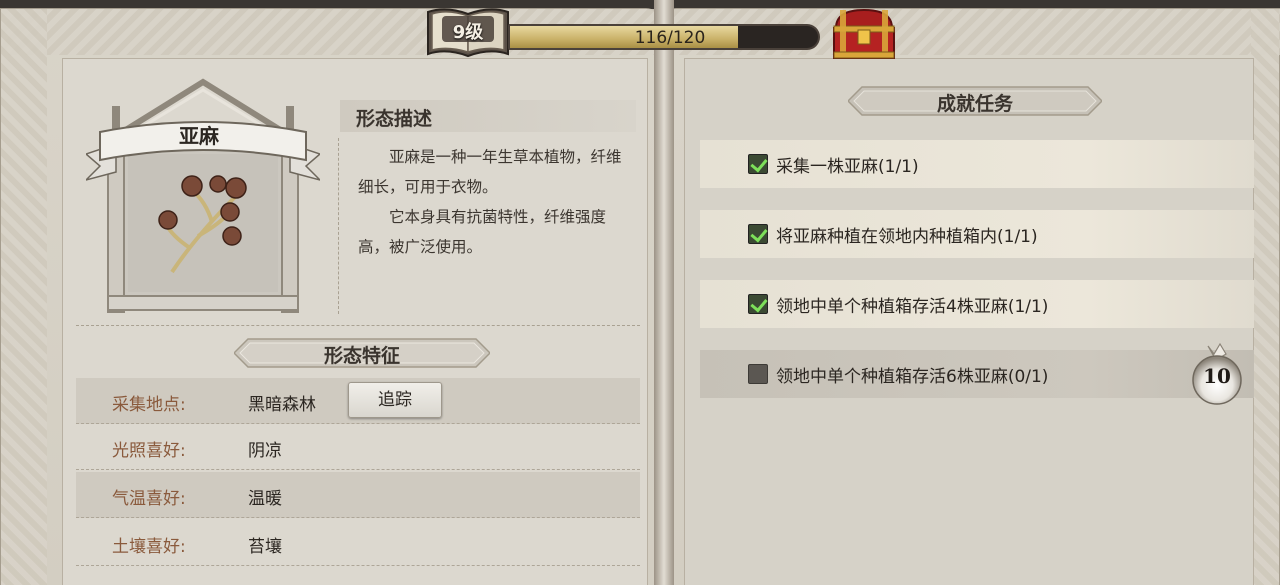  Describe the element at coordinates (265, 451) in the screenshot. I see `attribute-value: 阴凉` at that location.